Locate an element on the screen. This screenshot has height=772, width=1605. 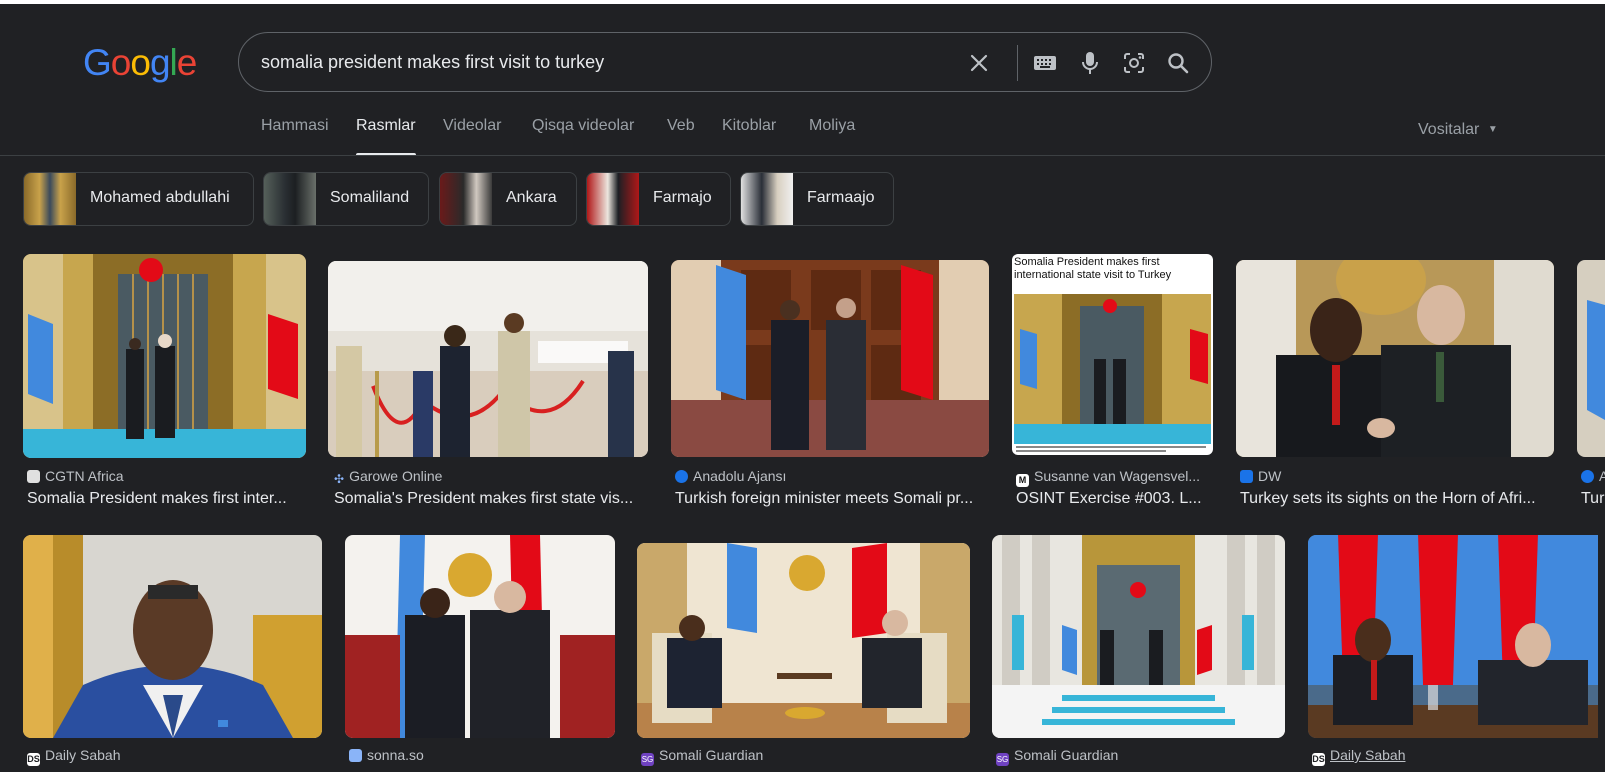
result-title: Tur is located at coordinates (1593, 499).